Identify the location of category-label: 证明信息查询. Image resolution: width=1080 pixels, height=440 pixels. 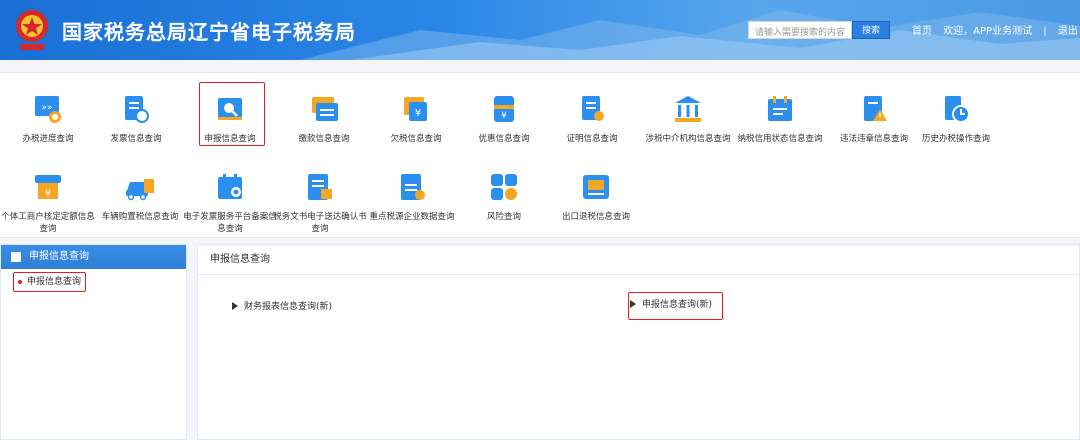
(592, 139).